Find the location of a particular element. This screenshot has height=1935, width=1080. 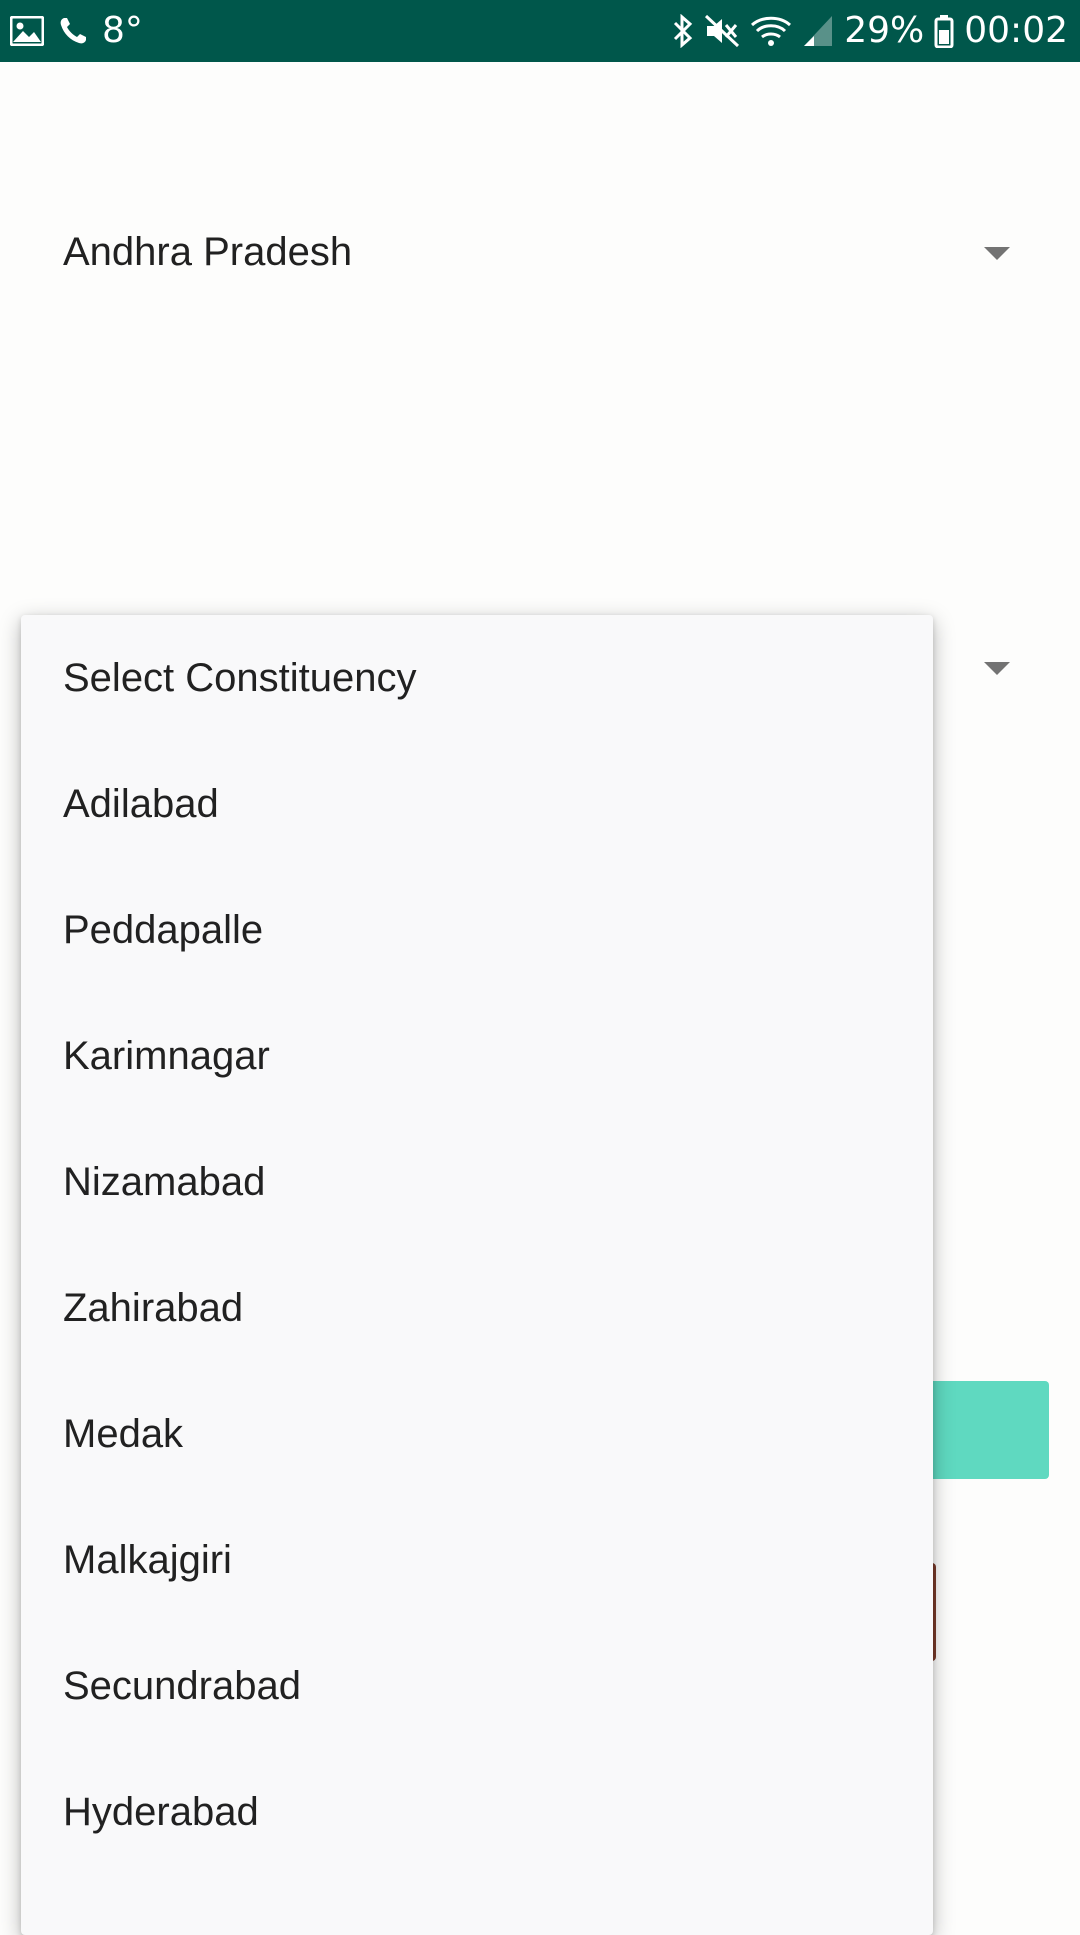

status-bar-left: 8° is located at coordinates (76, 31).